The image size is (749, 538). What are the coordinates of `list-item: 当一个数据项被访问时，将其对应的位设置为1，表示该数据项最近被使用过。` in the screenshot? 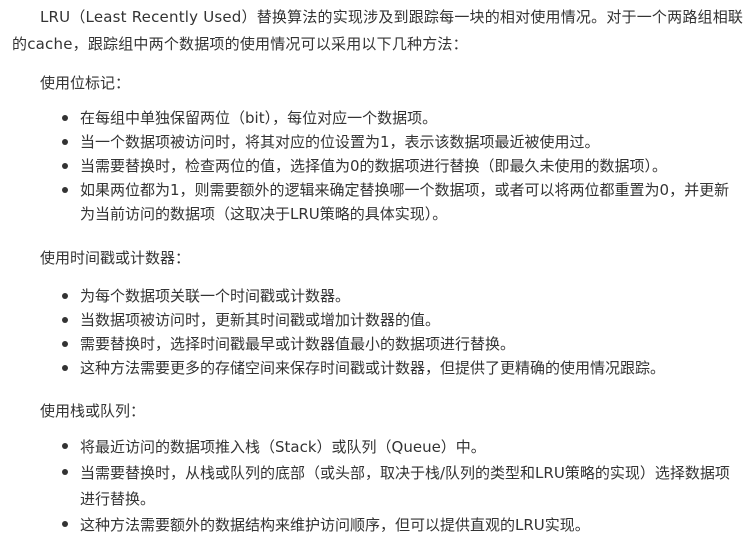 It's located at (402, 142).